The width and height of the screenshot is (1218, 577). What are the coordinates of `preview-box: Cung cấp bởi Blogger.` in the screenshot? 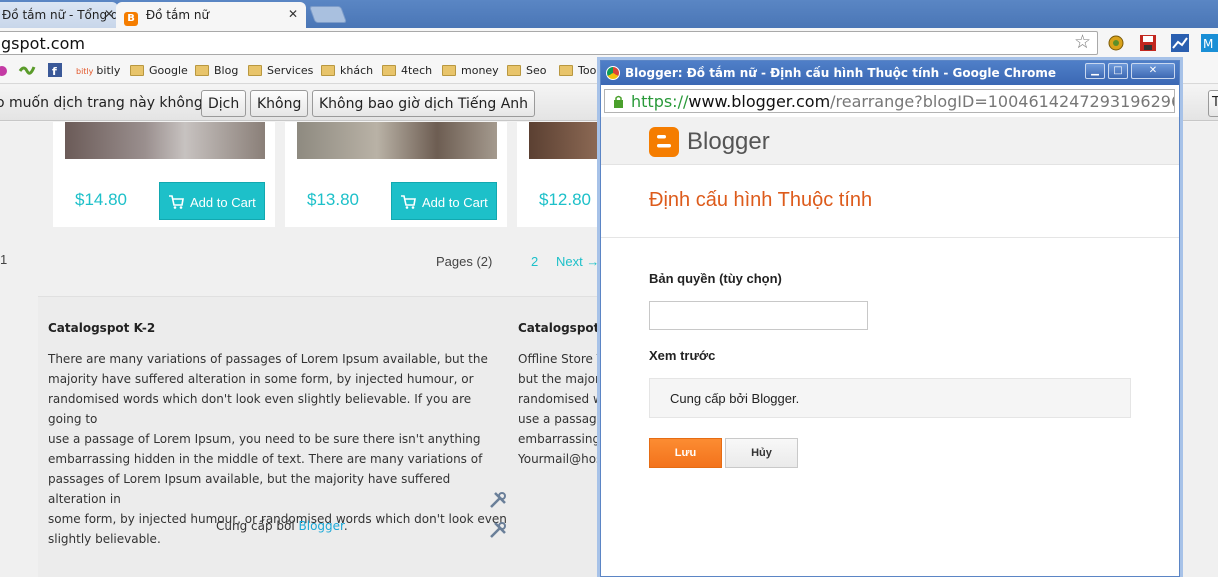 It's located at (890, 398).